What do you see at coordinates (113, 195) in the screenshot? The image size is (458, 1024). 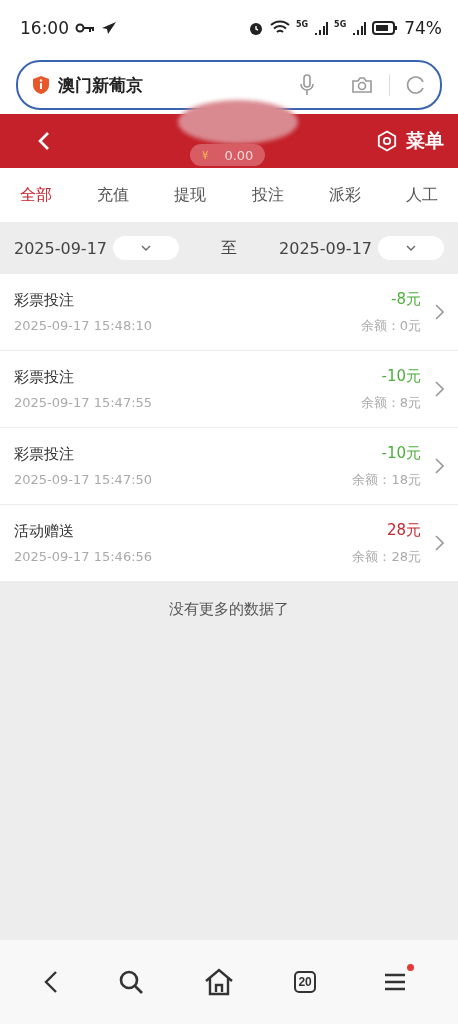 I see `filter-tab: 充值` at bounding box center [113, 195].